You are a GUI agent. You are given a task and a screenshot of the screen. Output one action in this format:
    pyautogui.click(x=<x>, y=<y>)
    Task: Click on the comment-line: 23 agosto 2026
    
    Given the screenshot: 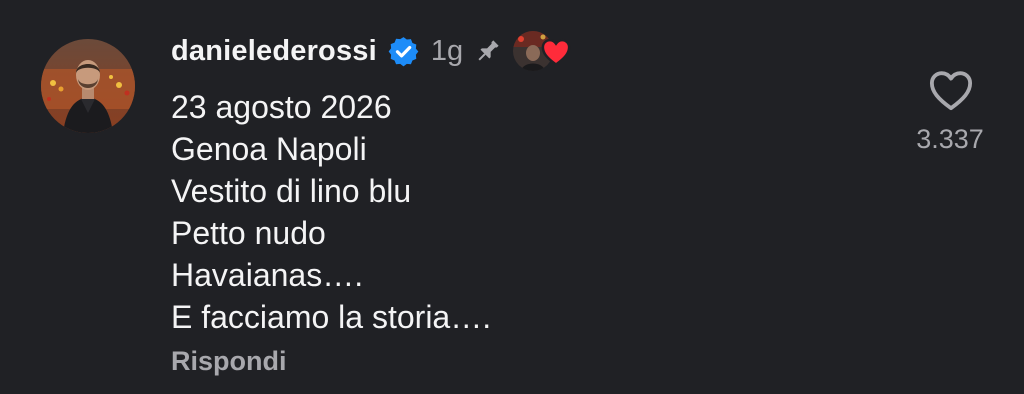 What is the action you would take?
    pyautogui.click(x=281, y=107)
    